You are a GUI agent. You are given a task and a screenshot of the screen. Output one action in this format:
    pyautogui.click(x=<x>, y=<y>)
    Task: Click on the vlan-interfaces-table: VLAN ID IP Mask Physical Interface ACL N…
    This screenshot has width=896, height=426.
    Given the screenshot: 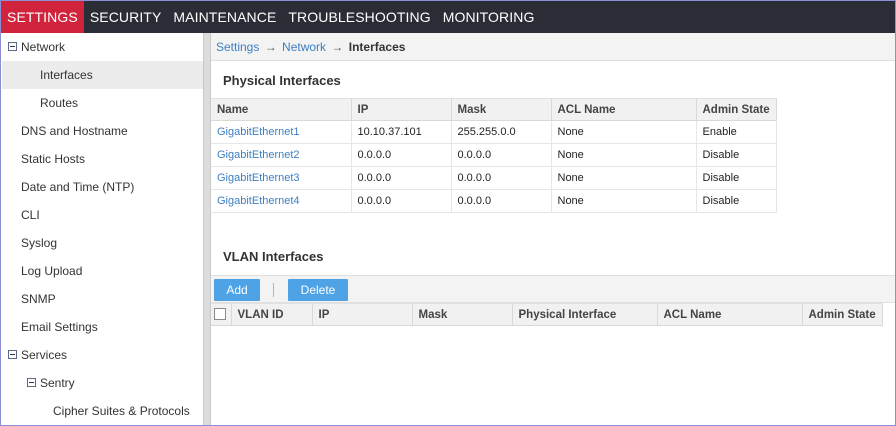 What is the action you would take?
    pyautogui.click(x=547, y=314)
    